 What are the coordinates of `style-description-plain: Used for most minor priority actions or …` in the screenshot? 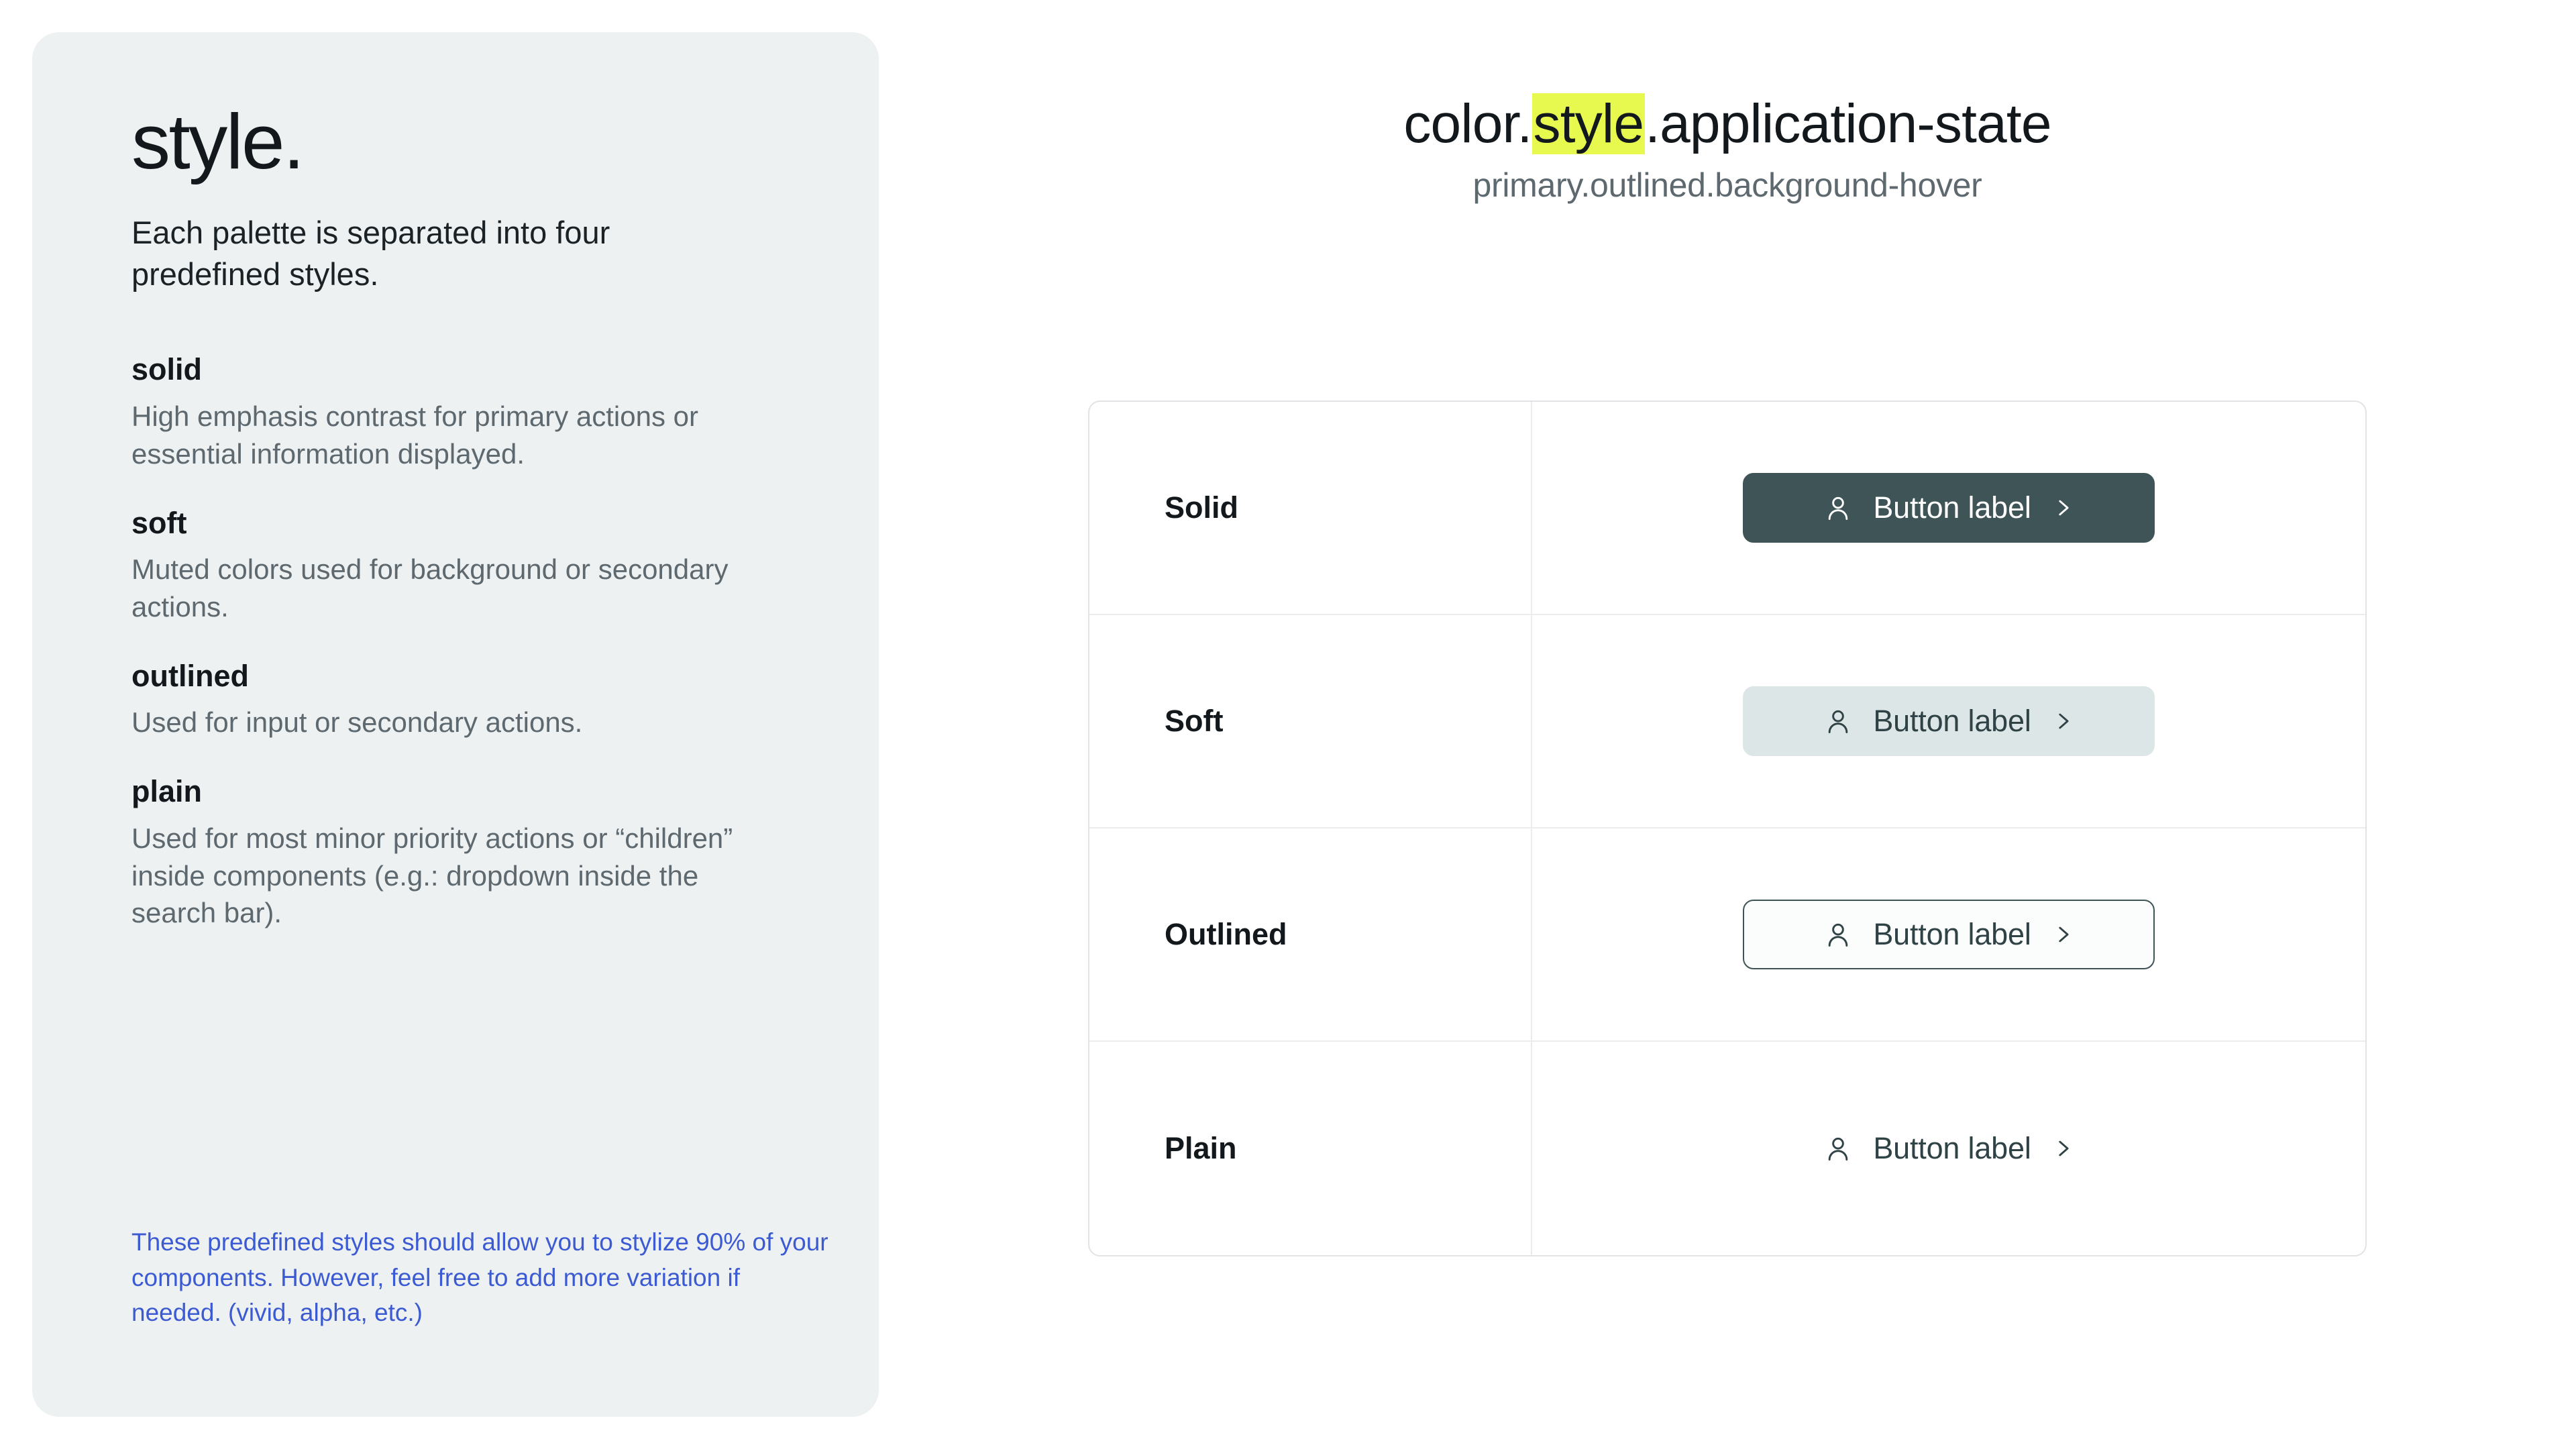 It's located at (432, 875).